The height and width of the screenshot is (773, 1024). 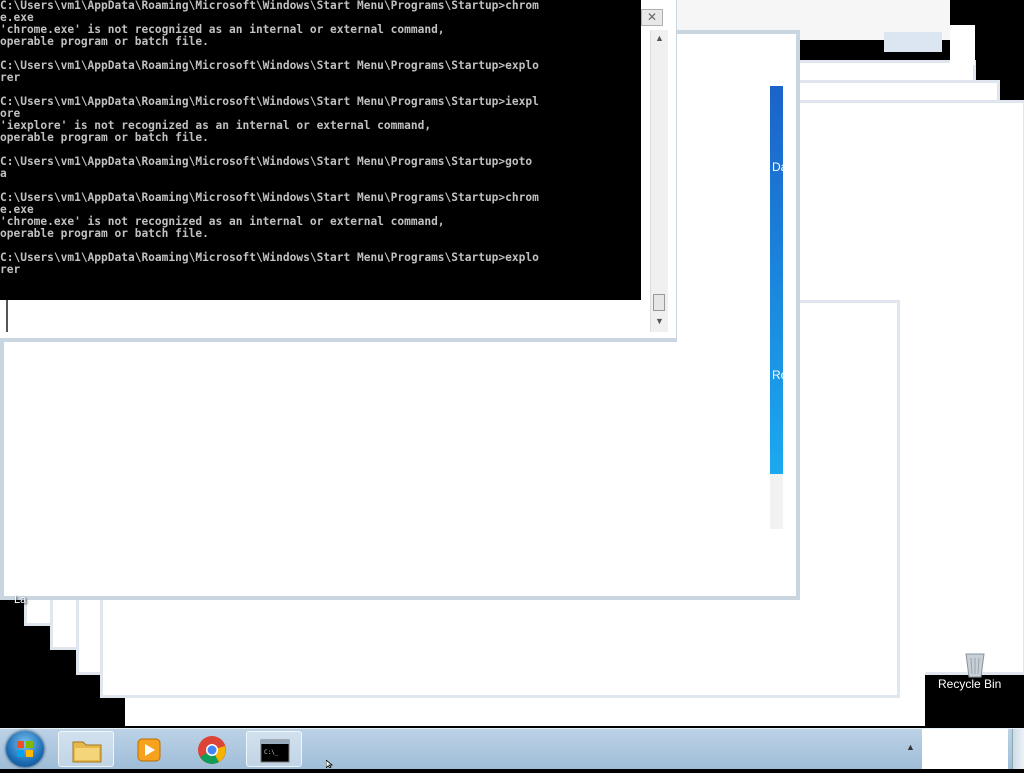 I want to click on console-text-cursor-area, so click(x=327, y=316).